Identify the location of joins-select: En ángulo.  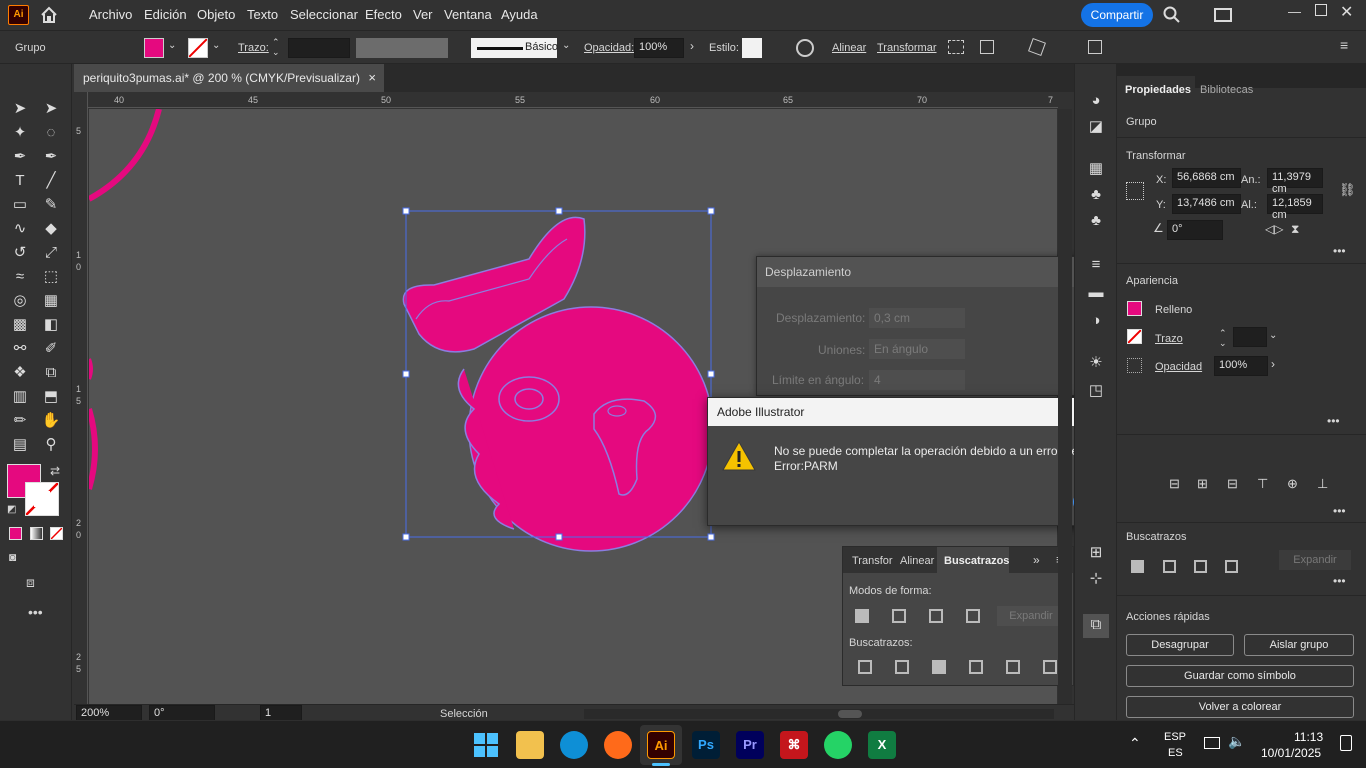
(917, 349).